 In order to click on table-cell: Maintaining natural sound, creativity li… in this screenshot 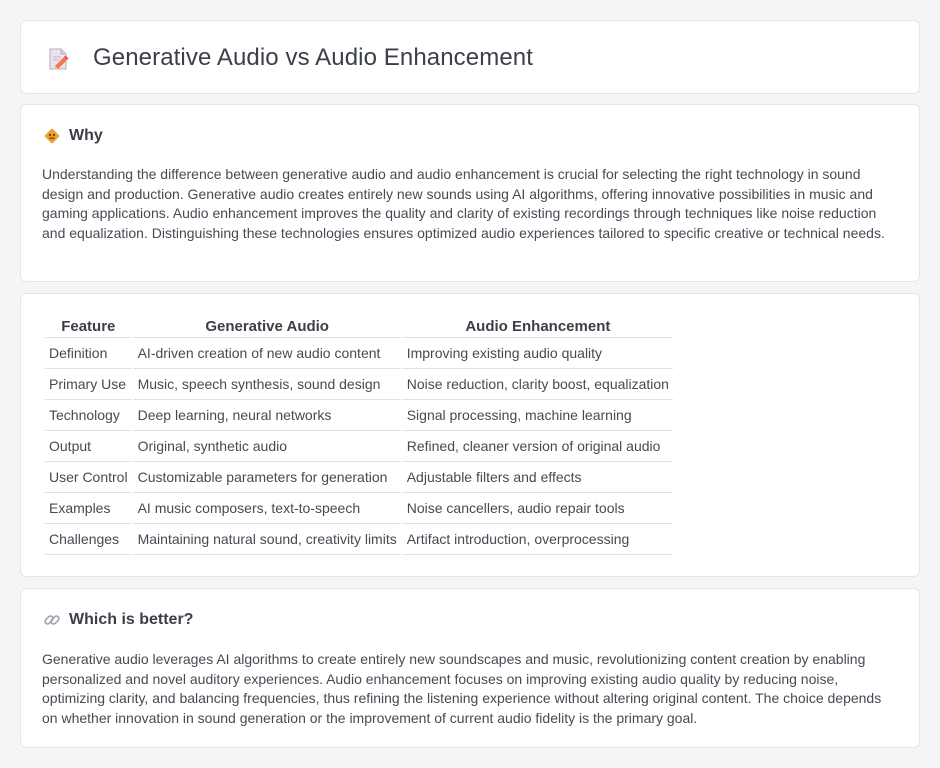, I will do `click(267, 539)`.